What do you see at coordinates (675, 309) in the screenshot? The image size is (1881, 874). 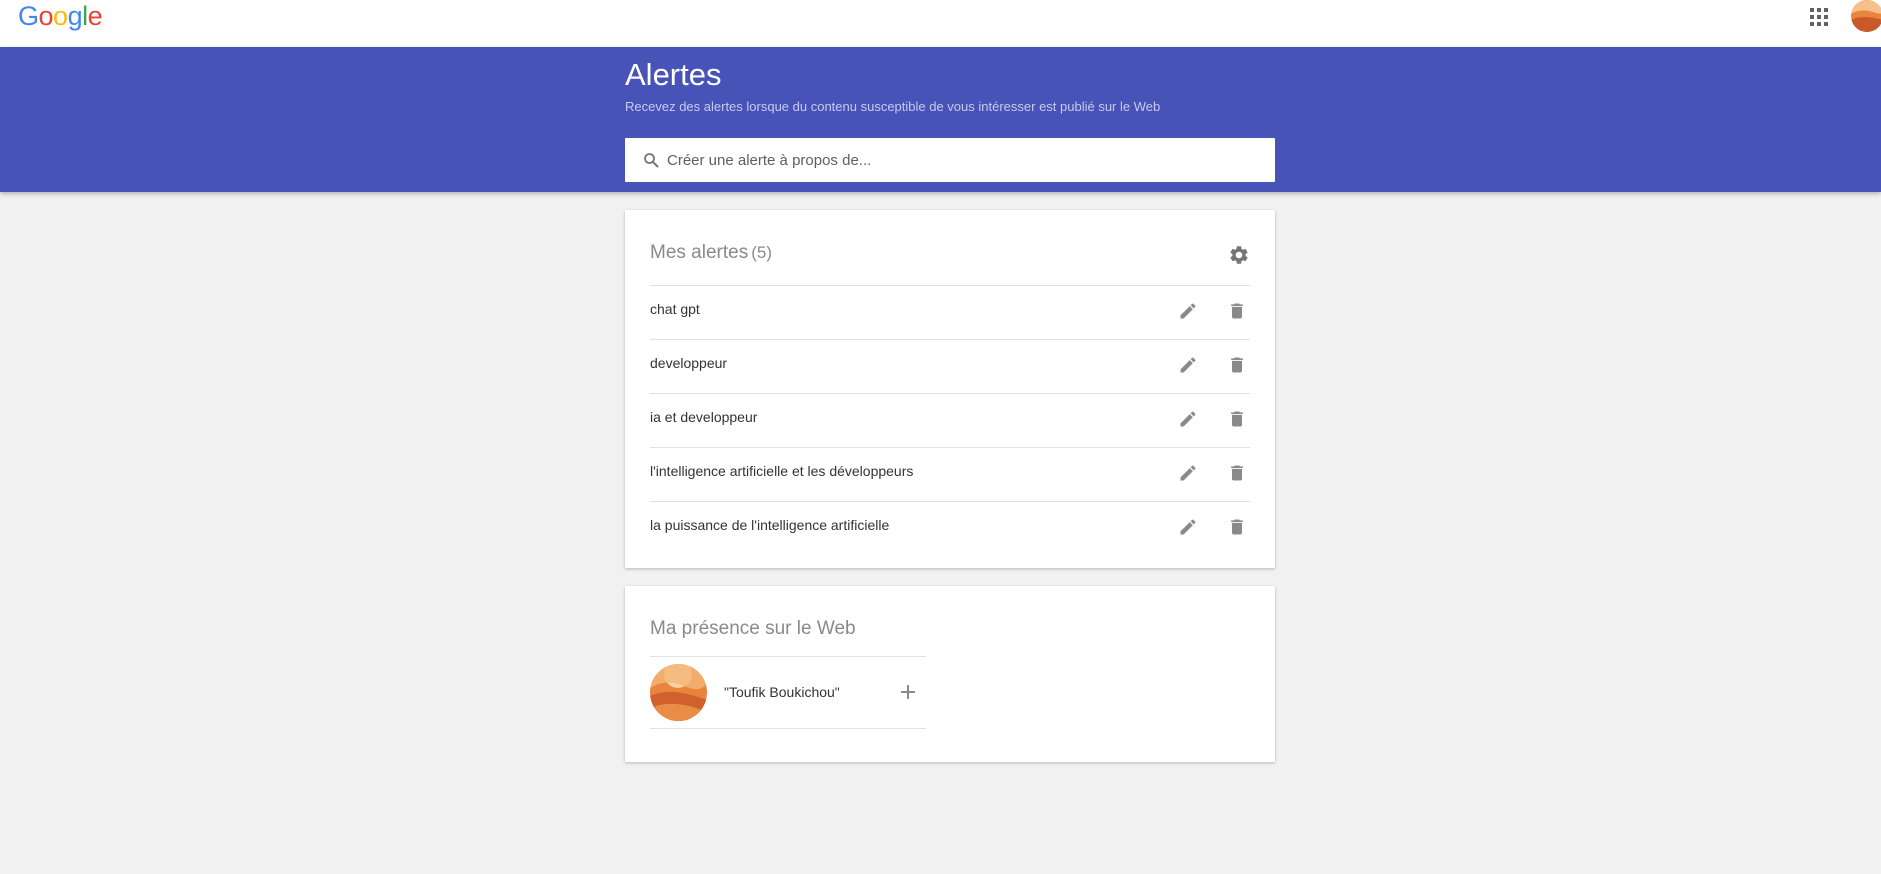 I see `alert-label: chat gpt` at bounding box center [675, 309].